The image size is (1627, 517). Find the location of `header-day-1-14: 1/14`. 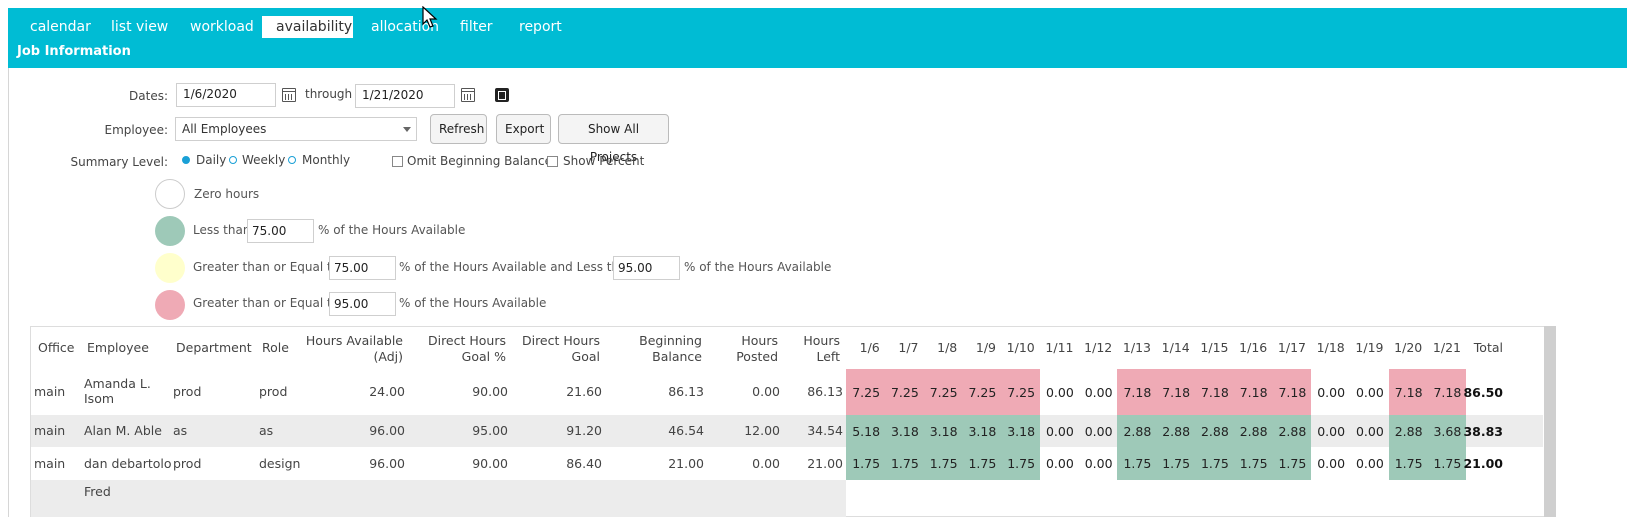

header-day-1-14: 1/14 is located at coordinates (1175, 347).